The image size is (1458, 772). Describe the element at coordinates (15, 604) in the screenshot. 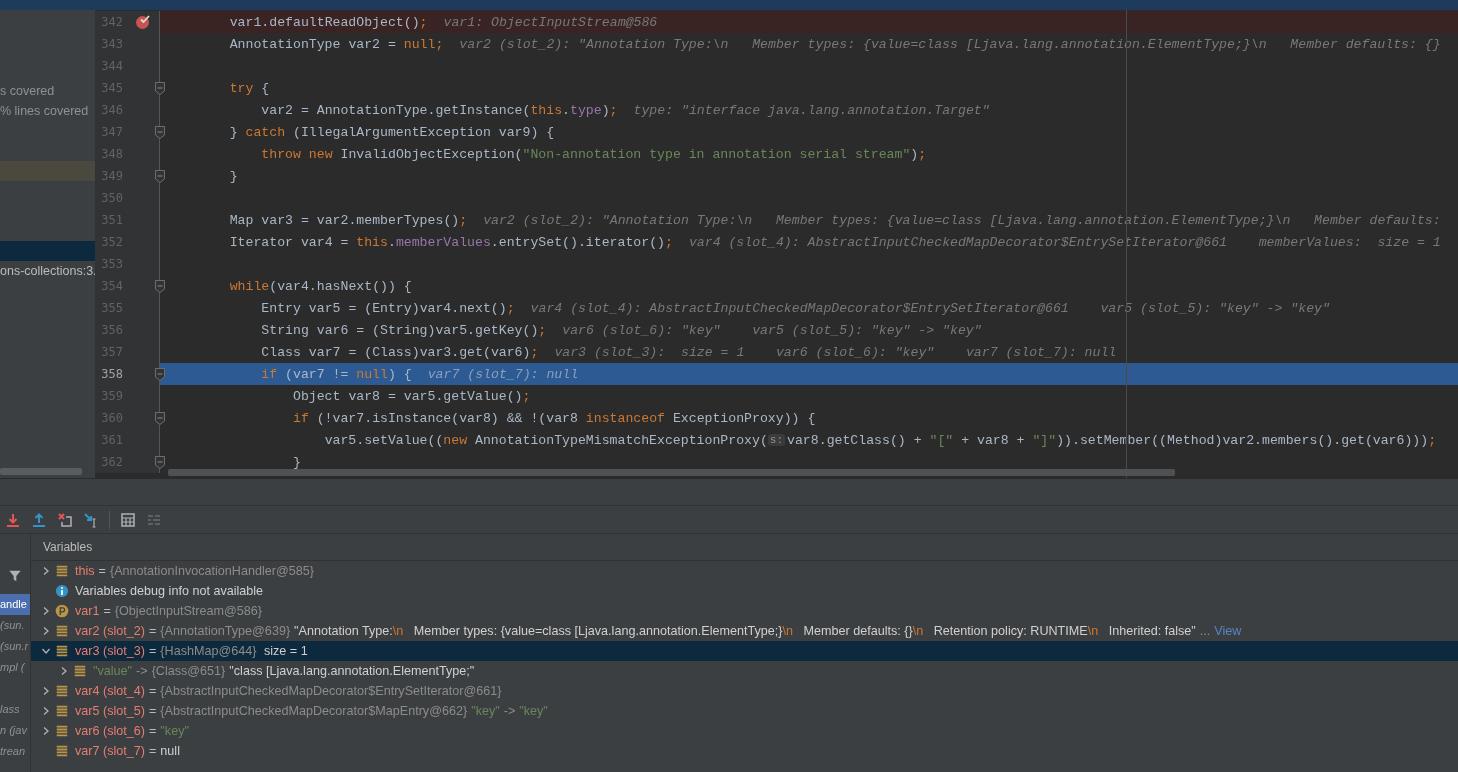

I see `frame-item: andle` at that location.